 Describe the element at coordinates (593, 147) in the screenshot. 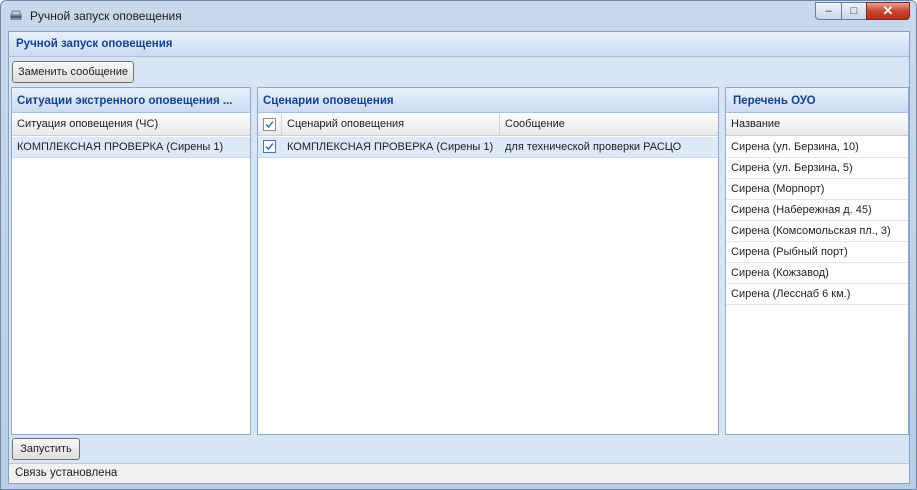

I see `message-cell: для технической проверки РАСЦО` at that location.